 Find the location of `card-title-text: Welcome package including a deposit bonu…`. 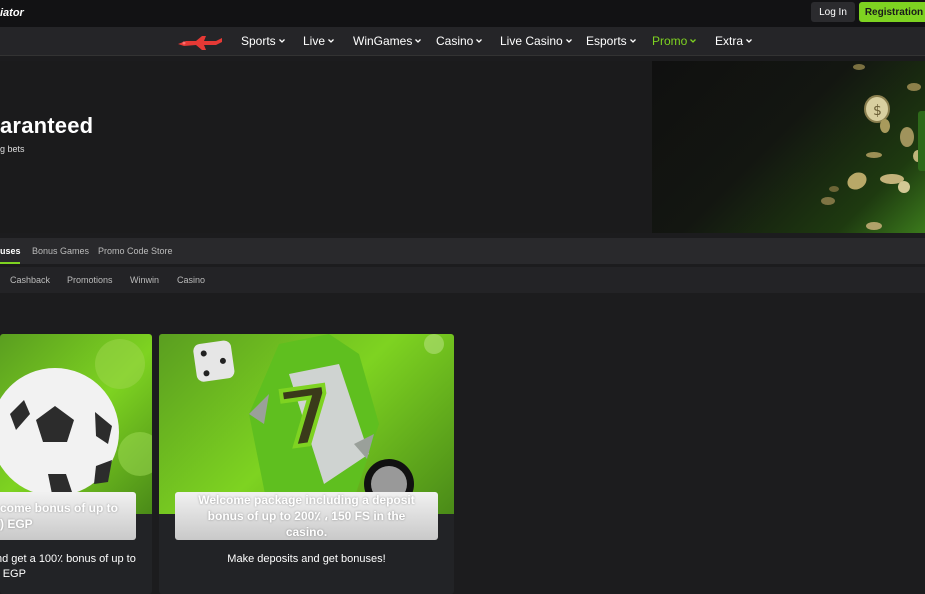

card-title-text: Welcome package including a deposit bonu… is located at coordinates (306, 516).